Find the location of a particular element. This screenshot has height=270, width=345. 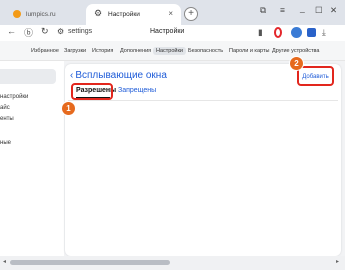

tab-blocked: Запрещены is located at coordinates (137, 90).